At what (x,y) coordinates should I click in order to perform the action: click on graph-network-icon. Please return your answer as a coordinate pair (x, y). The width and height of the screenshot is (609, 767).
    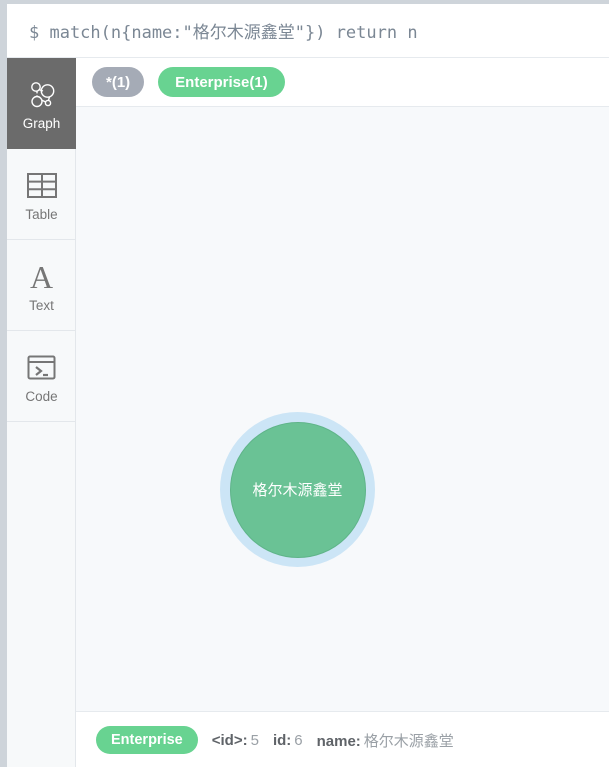
    Looking at the image, I should click on (42, 95).